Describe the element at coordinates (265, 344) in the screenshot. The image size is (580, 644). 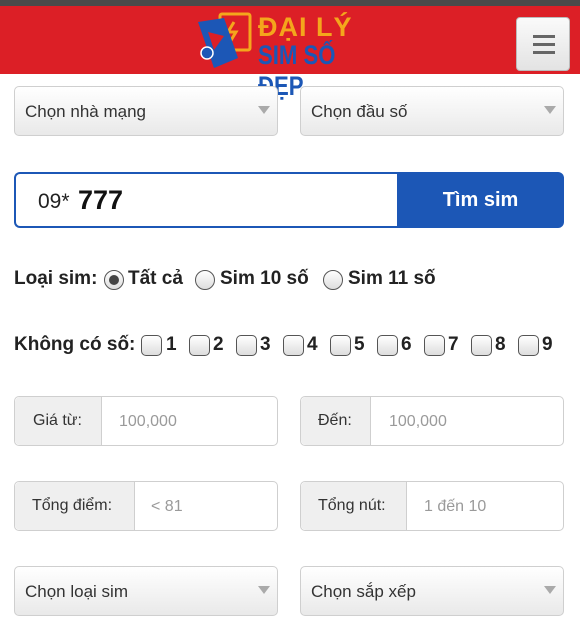
I see `exclude-digit-3-label: 3` at that location.